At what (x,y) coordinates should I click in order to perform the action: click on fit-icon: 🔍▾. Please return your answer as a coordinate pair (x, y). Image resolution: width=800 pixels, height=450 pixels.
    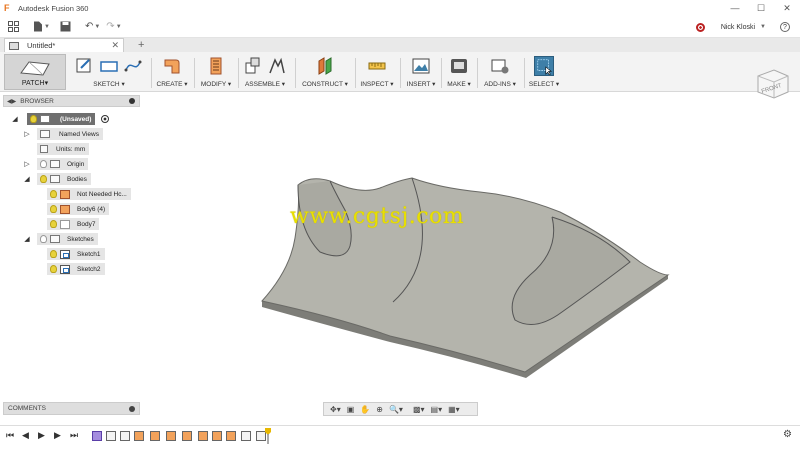
    Looking at the image, I should click on (396, 409).